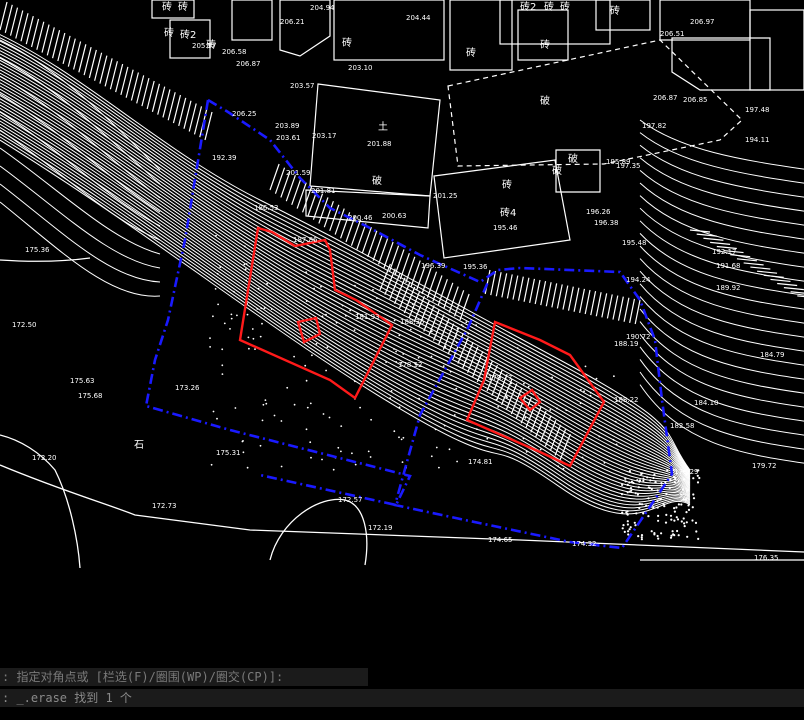 Image resolution: width=804 pixels, height=720 pixels. What do you see at coordinates (445, 196) in the screenshot?
I see `elevation-label: 201.25` at bounding box center [445, 196].